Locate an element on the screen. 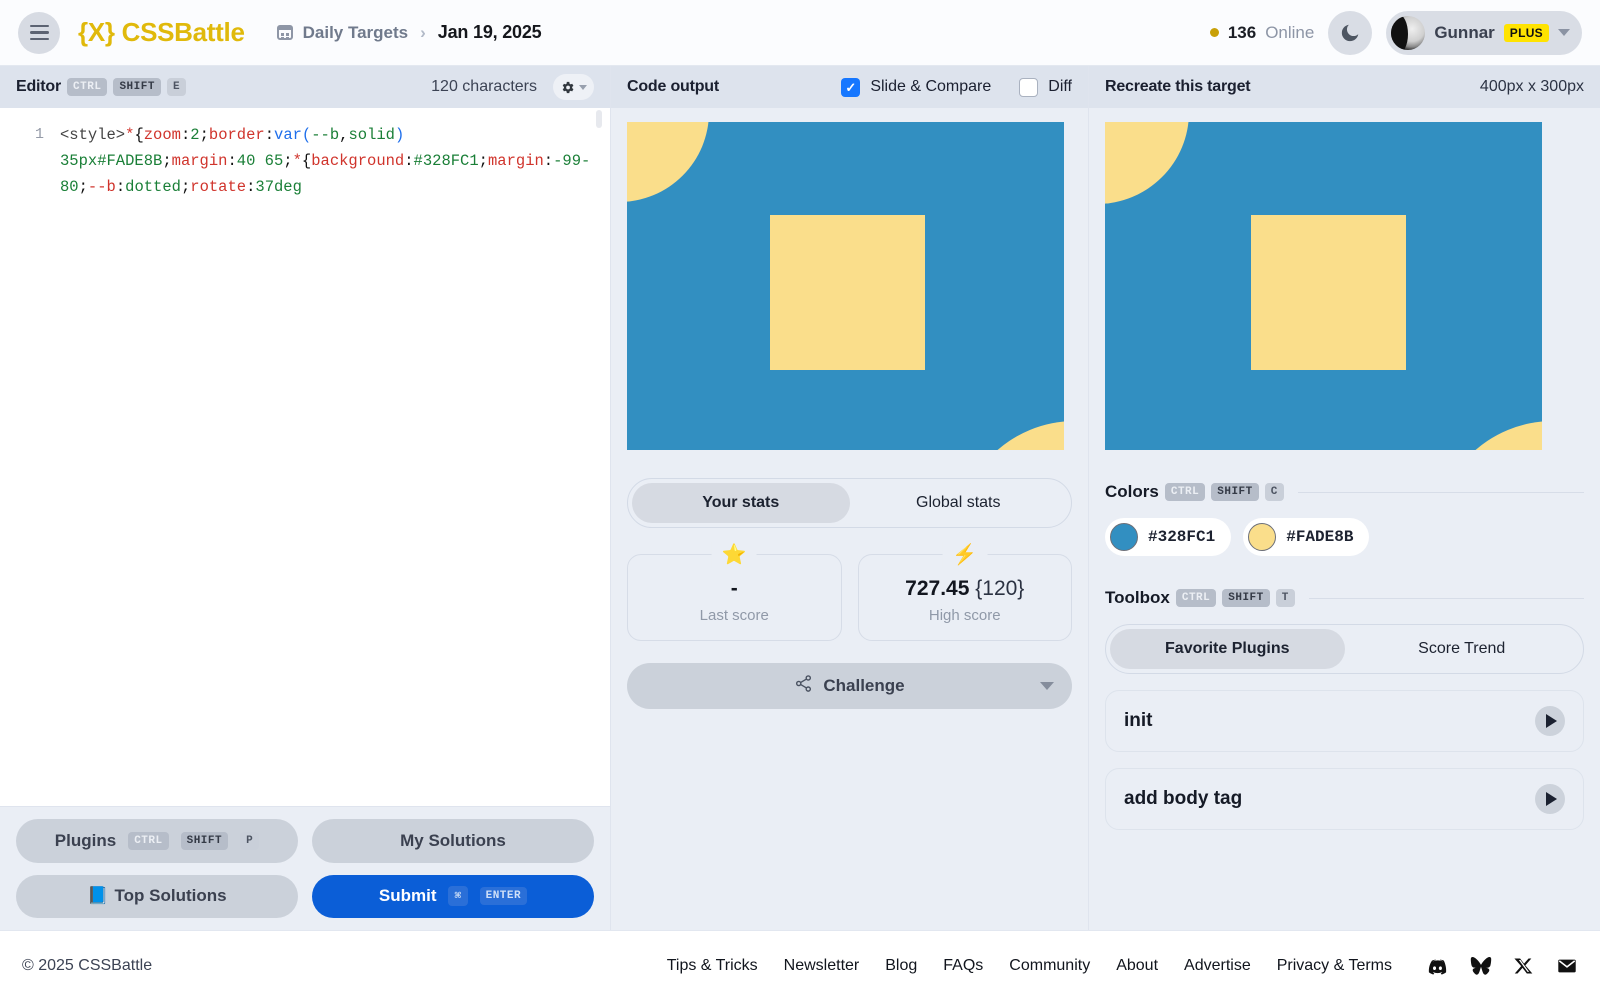 The image size is (1600, 1000). my-solutions-button: My Solutions is located at coordinates (453, 841).